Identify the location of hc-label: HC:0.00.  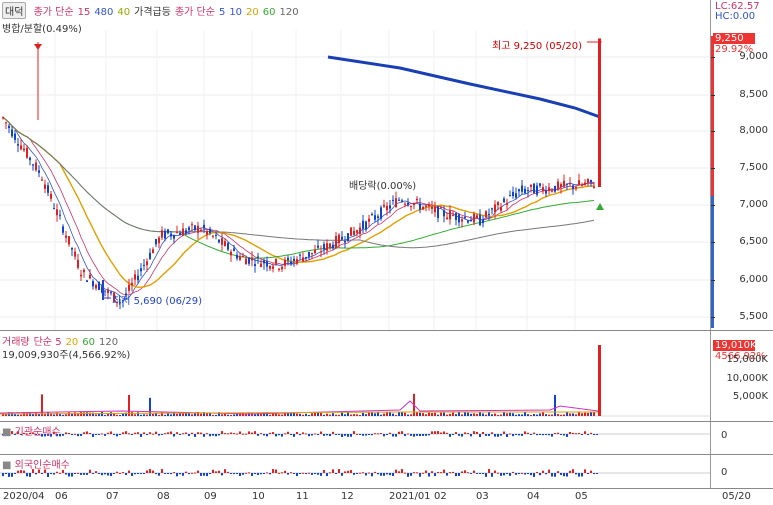
(735, 16).